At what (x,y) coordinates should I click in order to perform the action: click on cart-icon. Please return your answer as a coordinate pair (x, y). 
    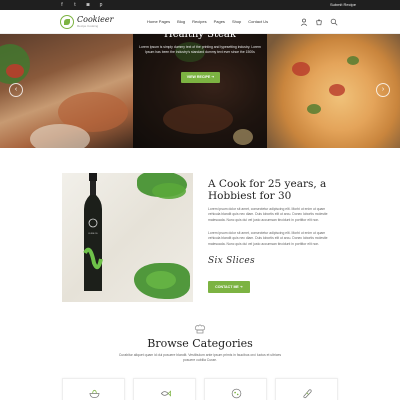
    Looking at the image, I should click on (319, 22).